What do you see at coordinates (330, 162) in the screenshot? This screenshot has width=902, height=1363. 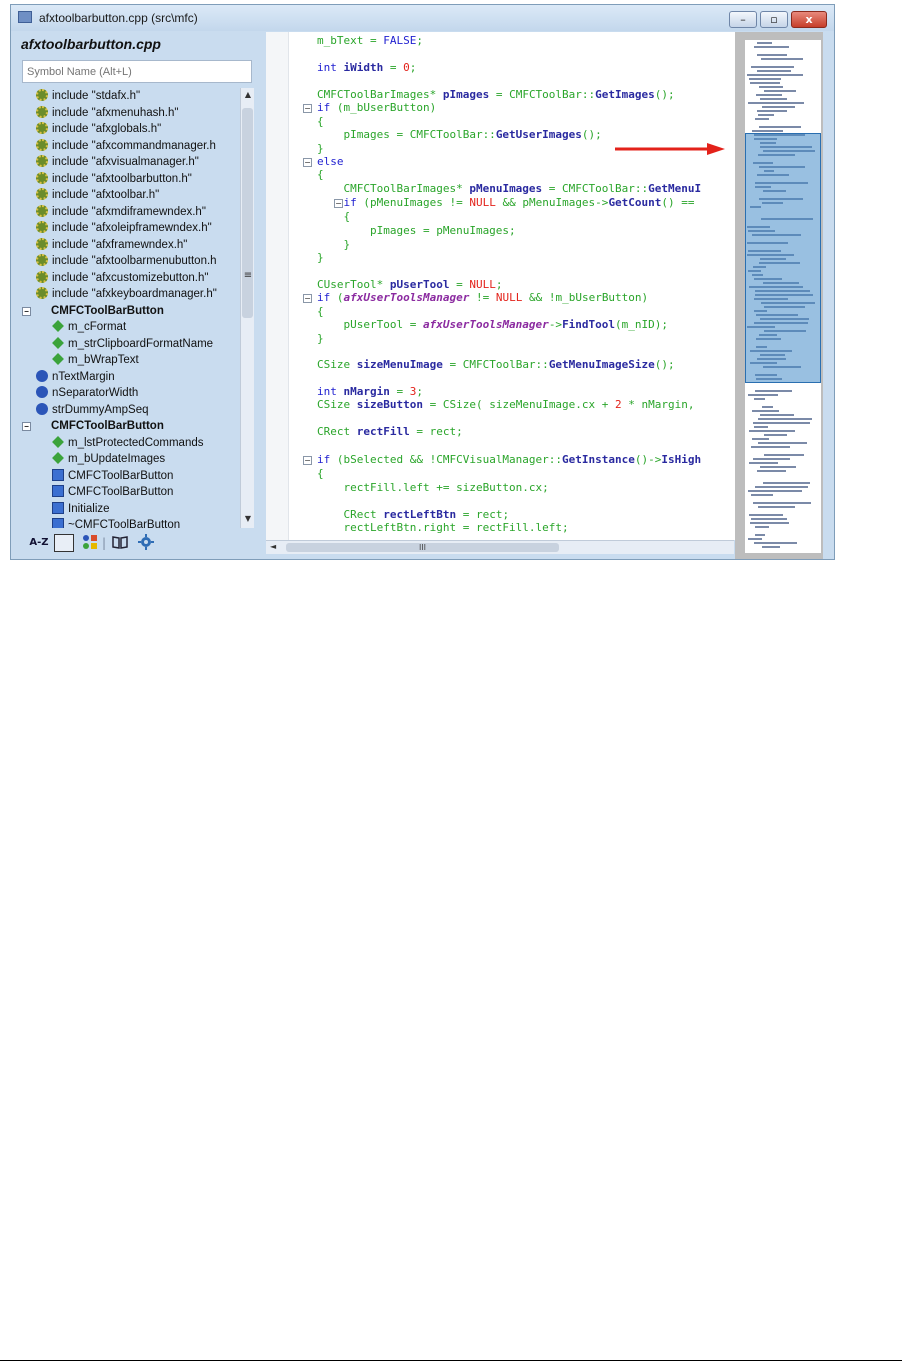 I see `code-line: else` at bounding box center [330, 162].